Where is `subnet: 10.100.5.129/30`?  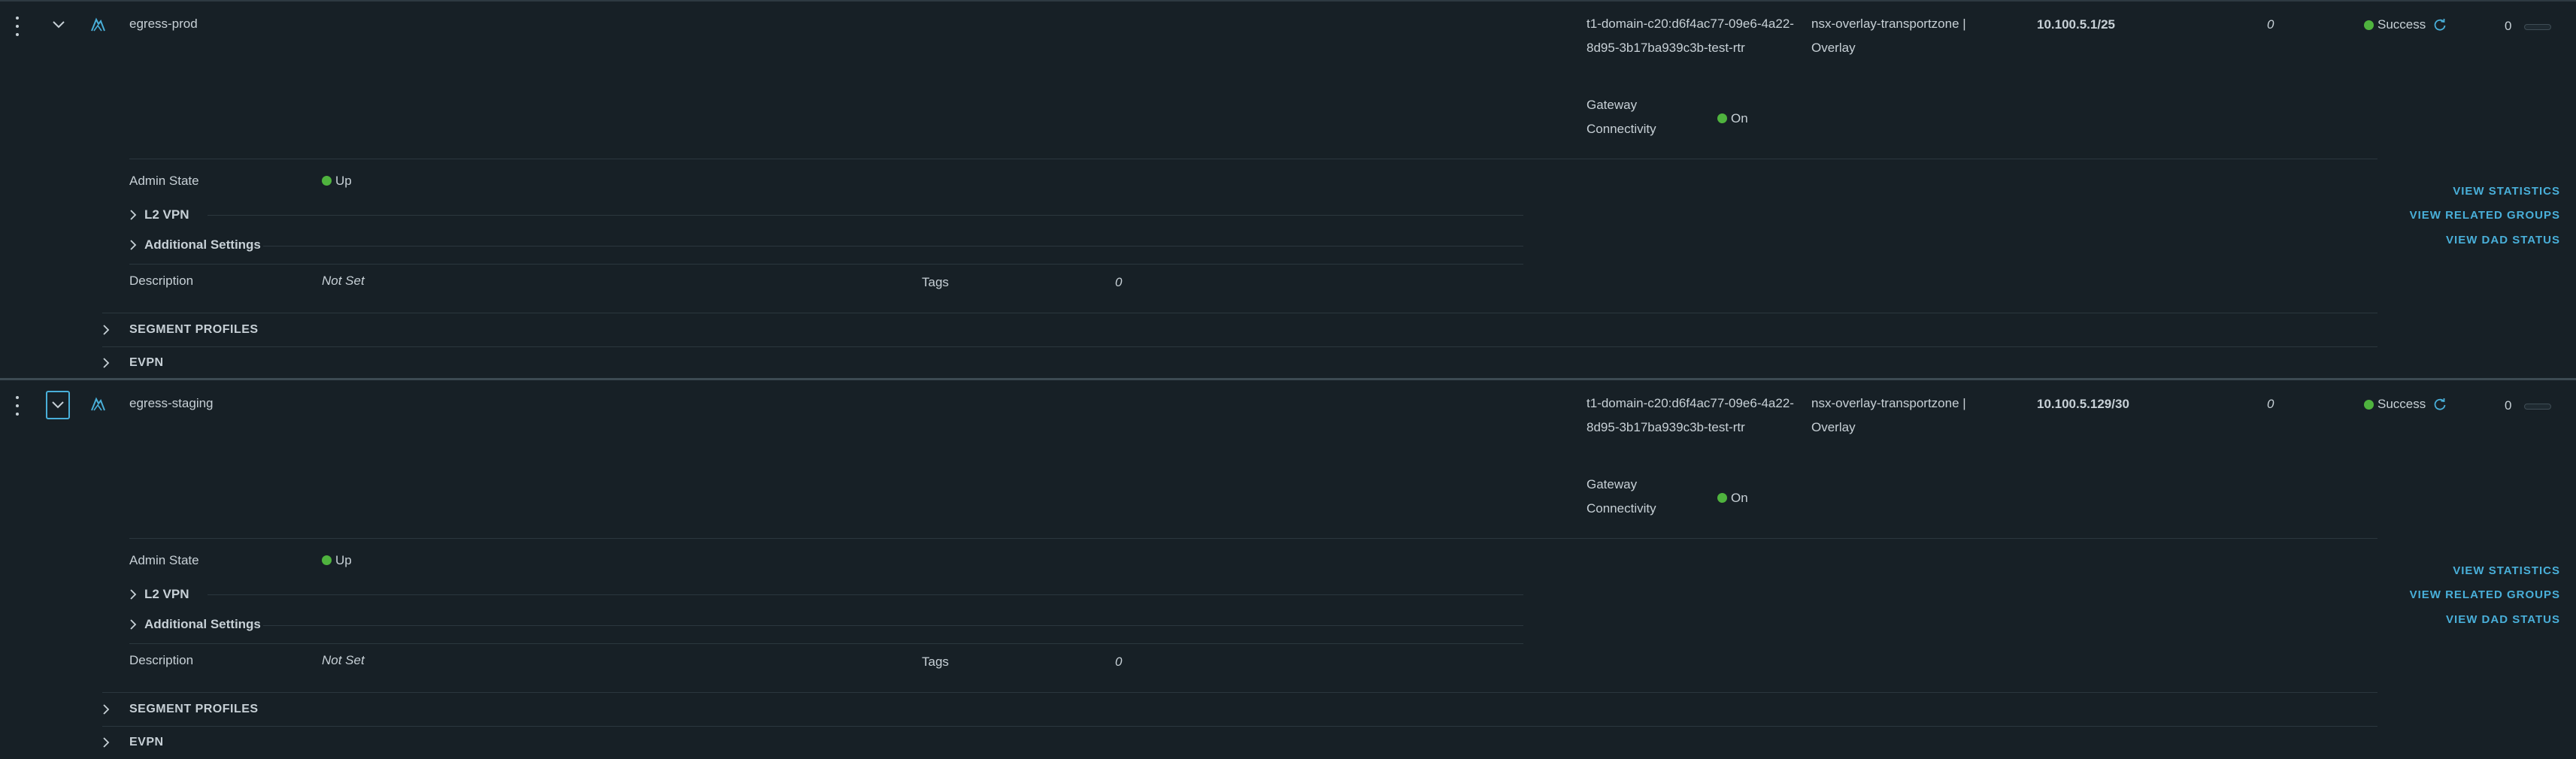
subnet: 10.100.5.129/30 is located at coordinates (2083, 404).